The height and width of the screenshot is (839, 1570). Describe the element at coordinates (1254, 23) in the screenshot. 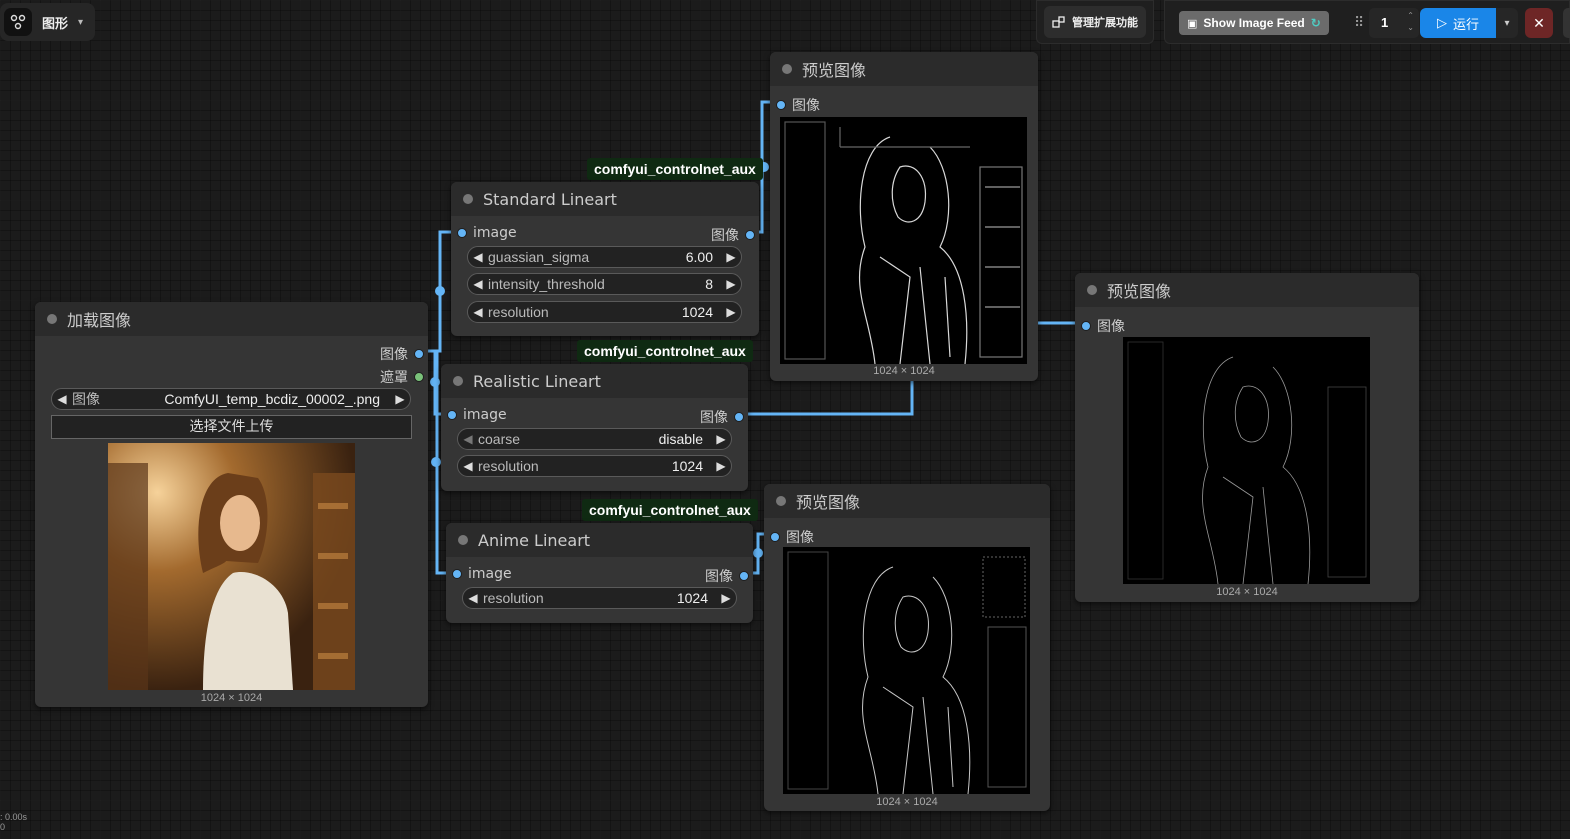

I see `show-image-feed-button: ▣ Show Image Feed ↻` at that location.